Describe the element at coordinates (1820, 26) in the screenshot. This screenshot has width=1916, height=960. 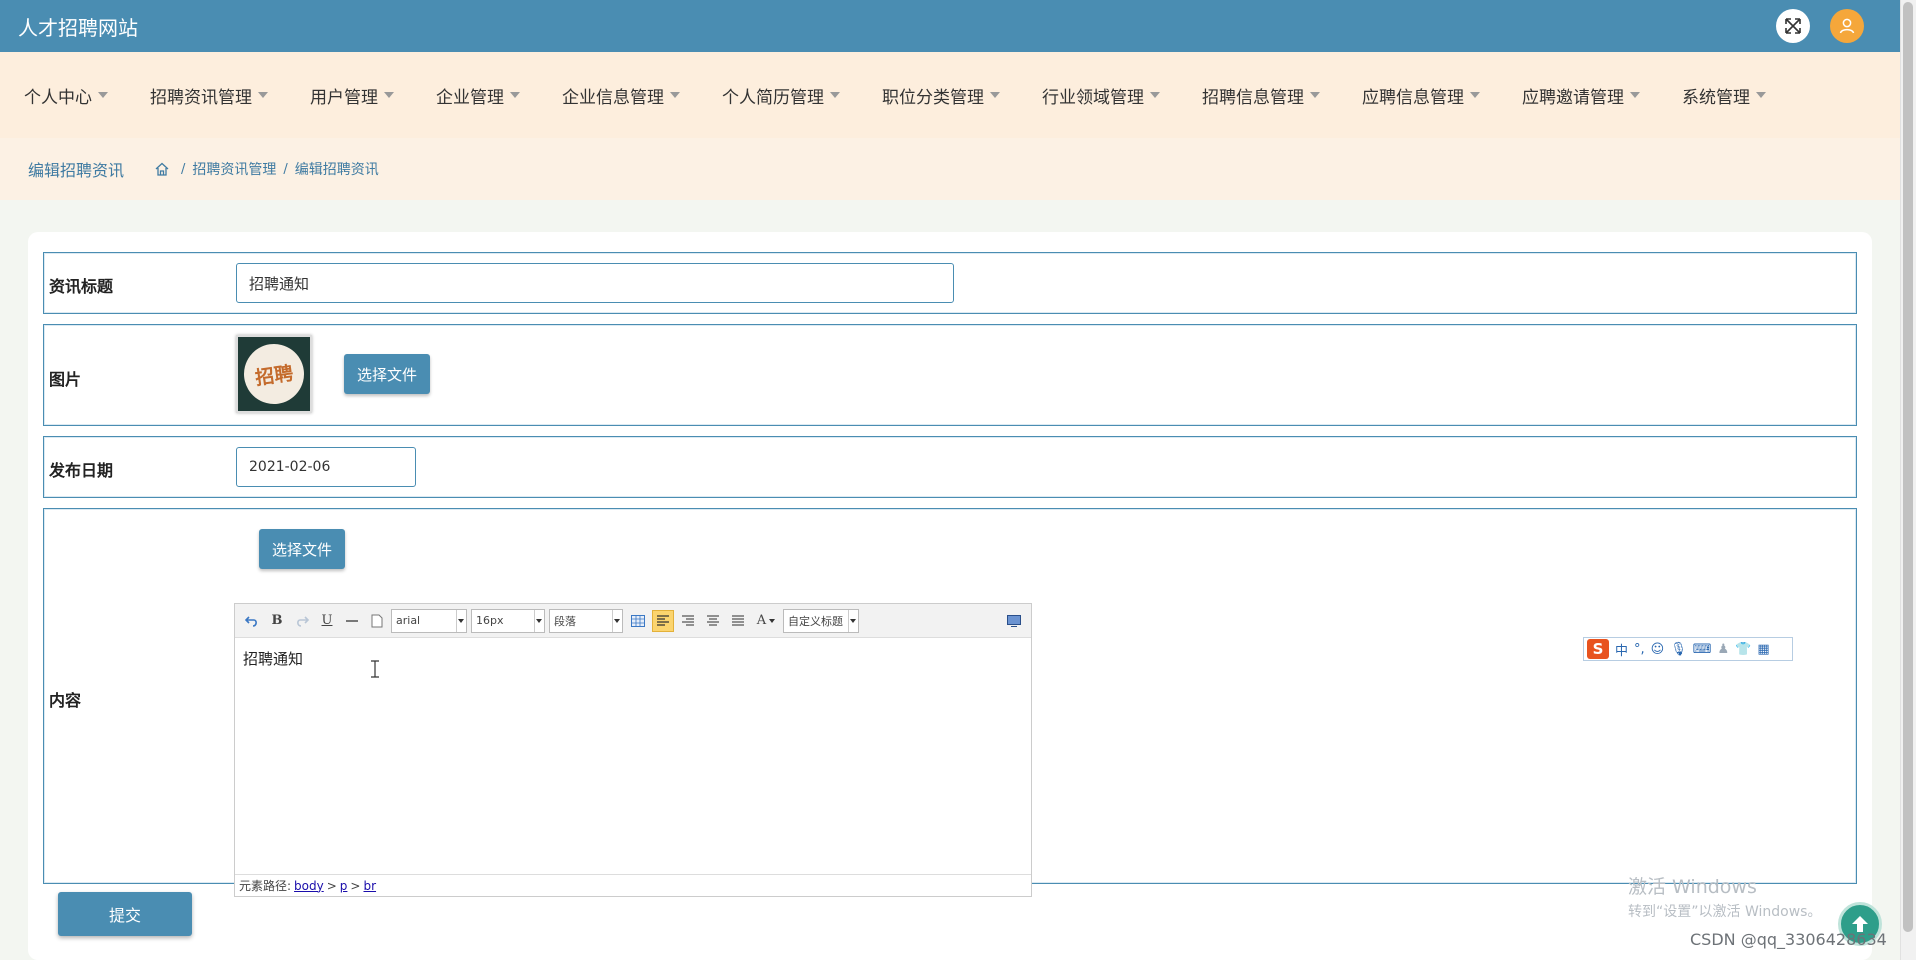
I see `top-icons` at that location.